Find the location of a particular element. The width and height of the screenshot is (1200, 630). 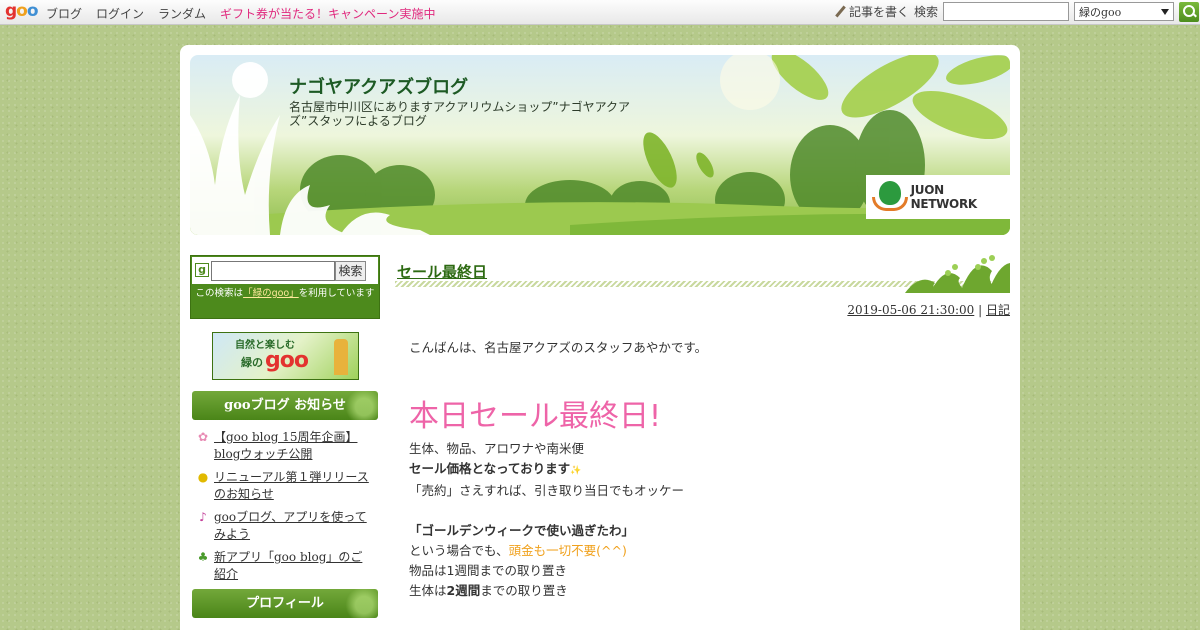

goo-g-icon: g is located at coordinates (202, 270).